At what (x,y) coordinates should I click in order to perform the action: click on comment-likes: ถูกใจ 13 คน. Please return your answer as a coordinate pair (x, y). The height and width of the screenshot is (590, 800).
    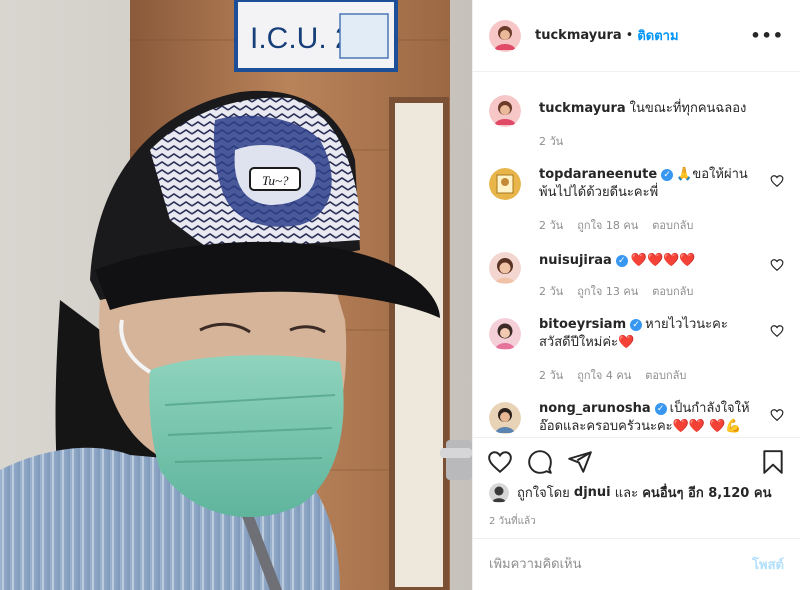
    Looking at the image, I should click on (607, 291).